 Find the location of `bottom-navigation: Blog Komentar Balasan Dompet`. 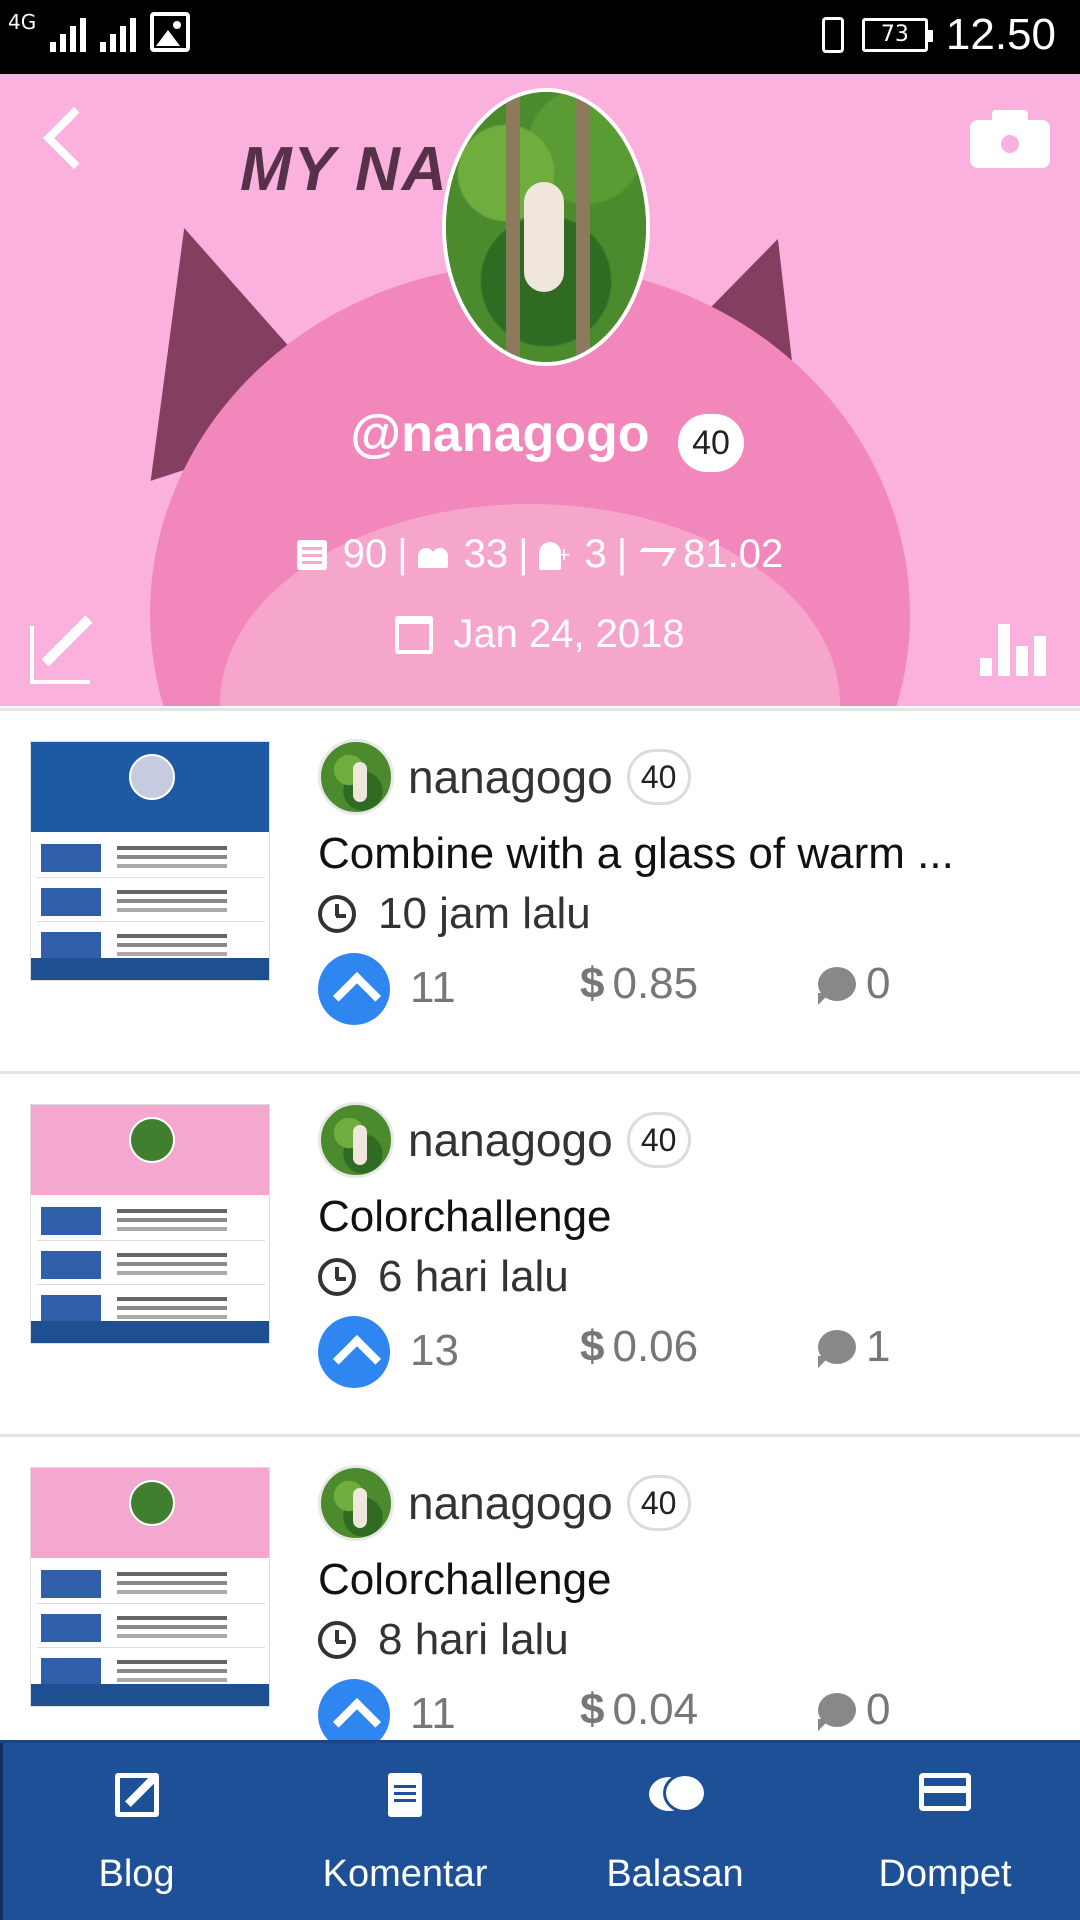

bottom-navigation: Blog Komentar Balasan Dompet is located at coordinates (540, 1830).